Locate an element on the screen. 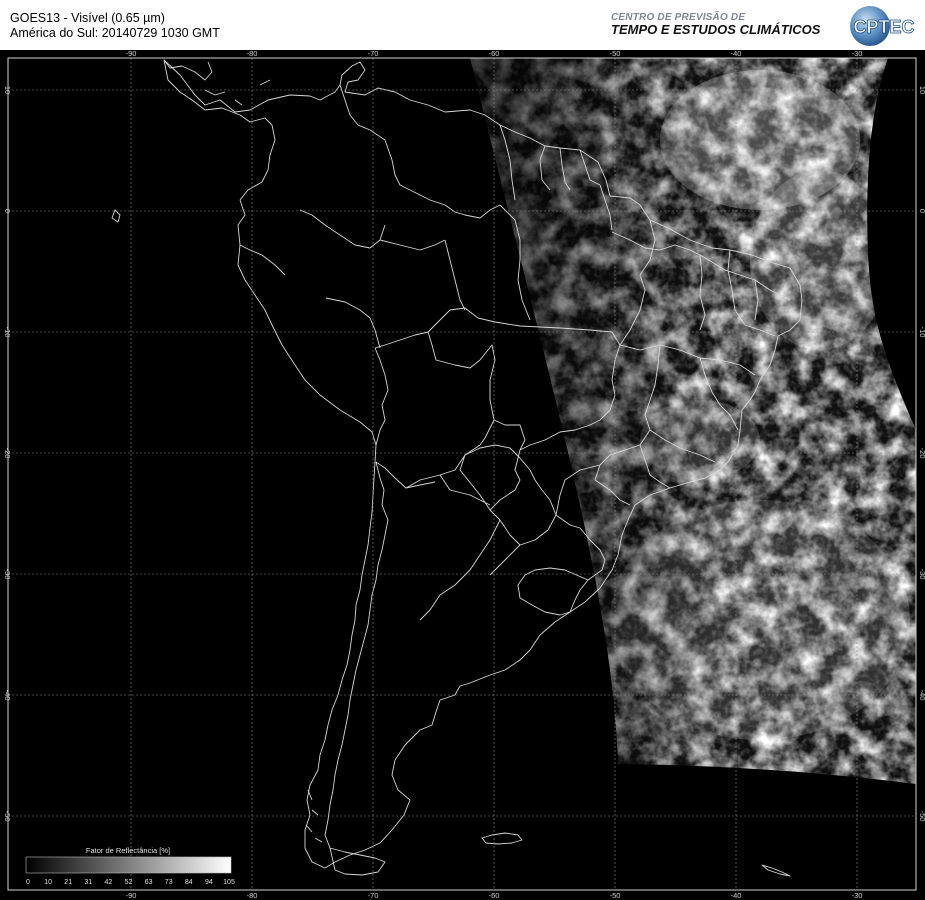 The image size is (925, 900). lon-label-bottom: -60 is located at coordinates (494, 895).